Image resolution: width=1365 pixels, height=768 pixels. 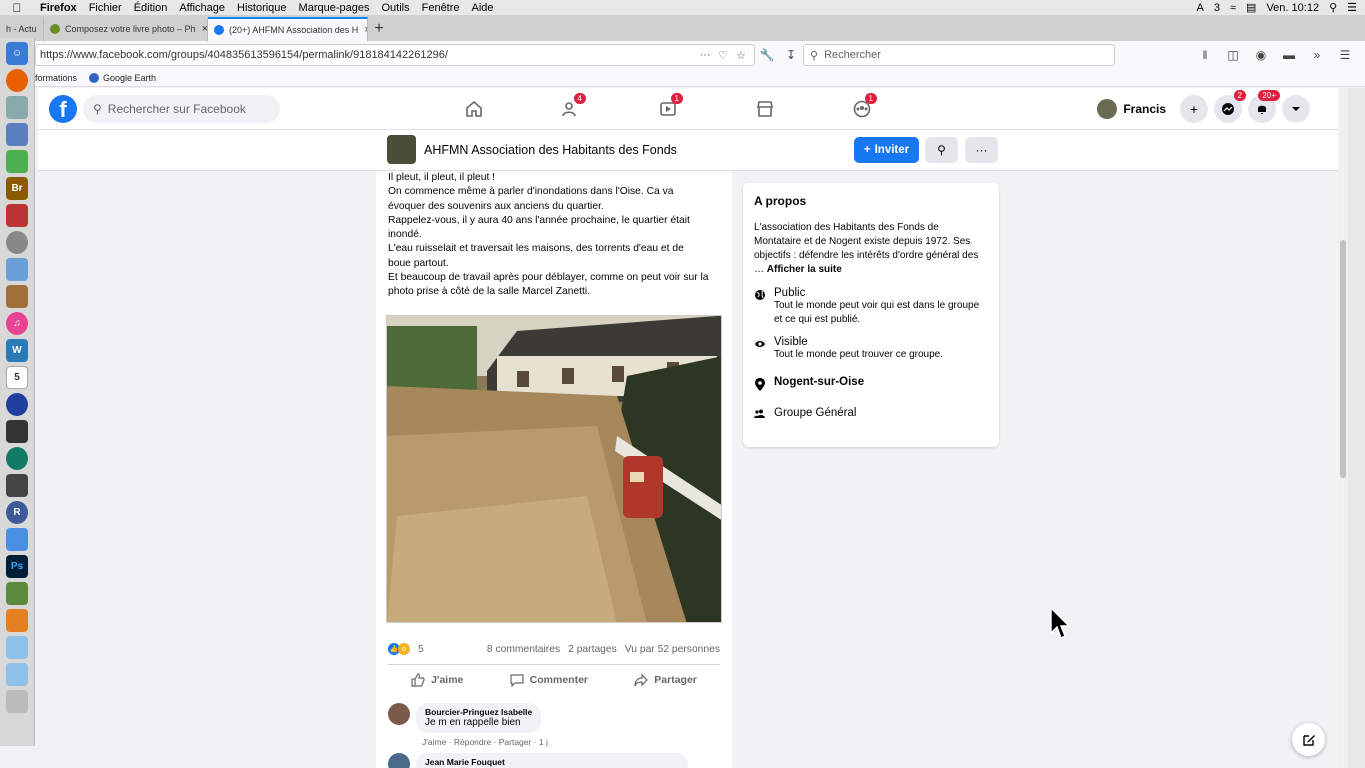 I want to click on tab-label: h - Actu, so click(x=21, y=29).